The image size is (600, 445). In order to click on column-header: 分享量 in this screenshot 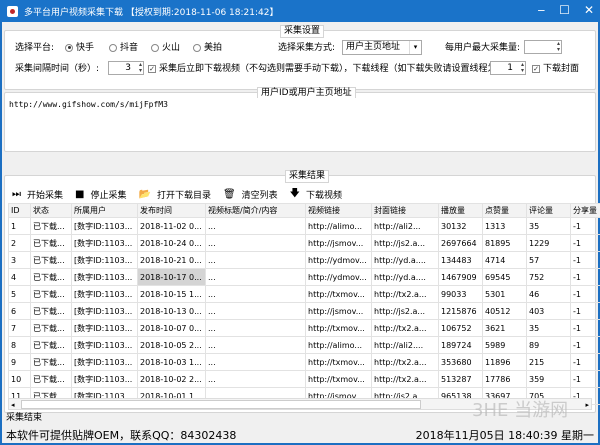, I will do `click(585, 210)`.